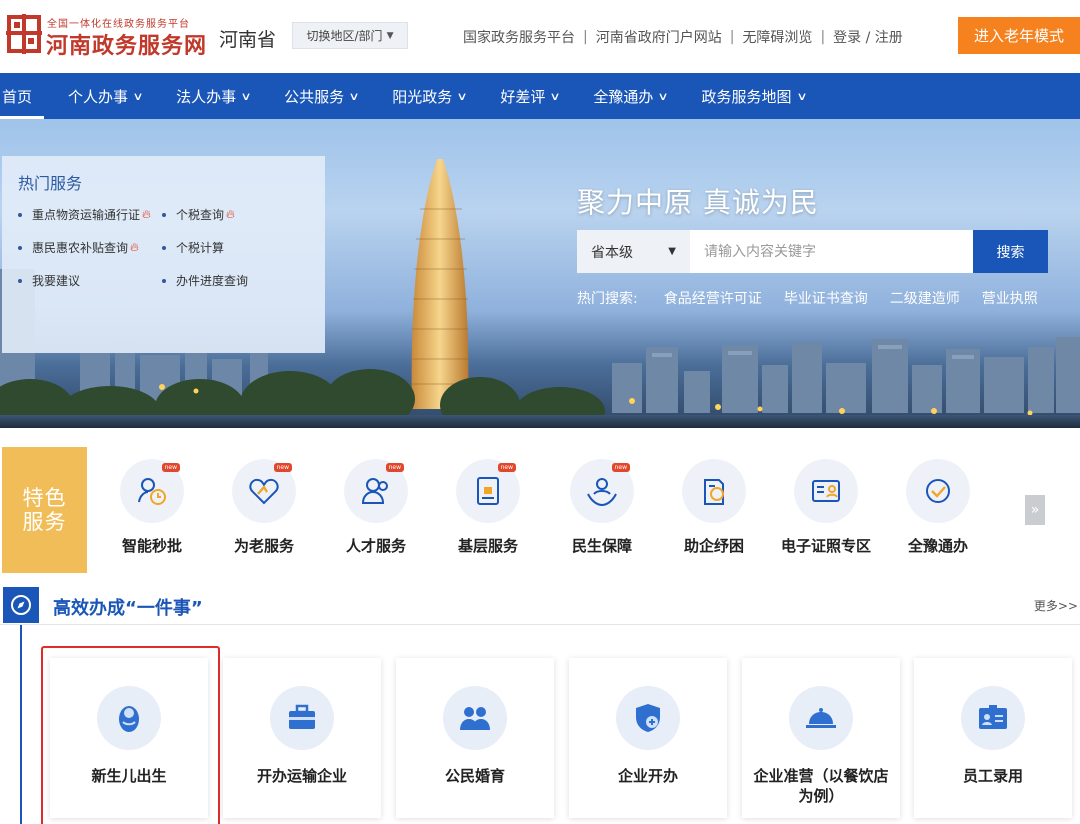 Image resolution: width=1080 pixels, height=824 pixels. What do you see at coordinates (714, 507) in the screenshot?
I see `feature-enterprise-relief: 助企纾困` at bounding box center [714, 507].